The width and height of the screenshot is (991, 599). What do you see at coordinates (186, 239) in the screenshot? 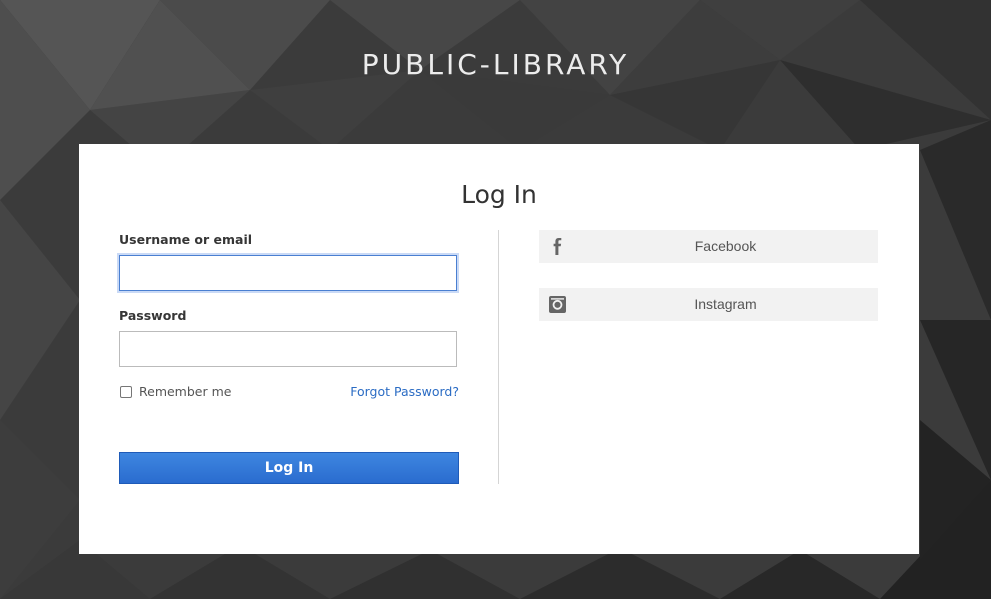
I see `username-label: Username or email` at bounding box center [186, 239].